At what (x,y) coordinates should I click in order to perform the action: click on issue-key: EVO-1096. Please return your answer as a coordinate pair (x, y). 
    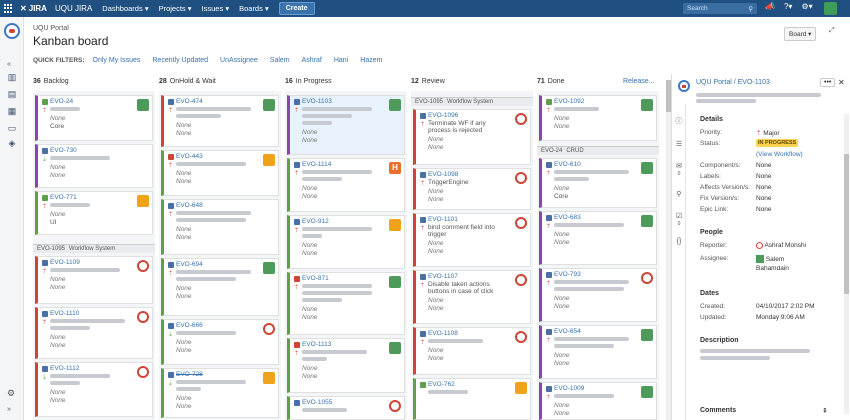
    Looking at the image, I should click on (477, 115).